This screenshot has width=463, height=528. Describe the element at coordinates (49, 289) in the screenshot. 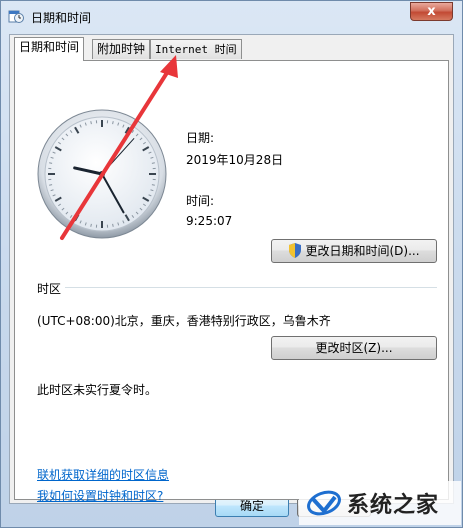

I see `timezone-group-label: 时区` at that location.